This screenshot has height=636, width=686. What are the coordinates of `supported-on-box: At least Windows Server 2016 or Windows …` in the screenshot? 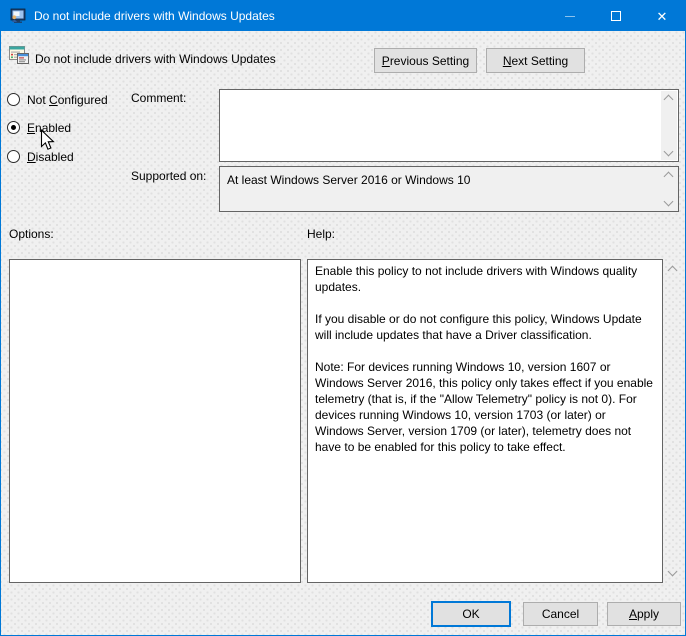 It's located at (449, 189).